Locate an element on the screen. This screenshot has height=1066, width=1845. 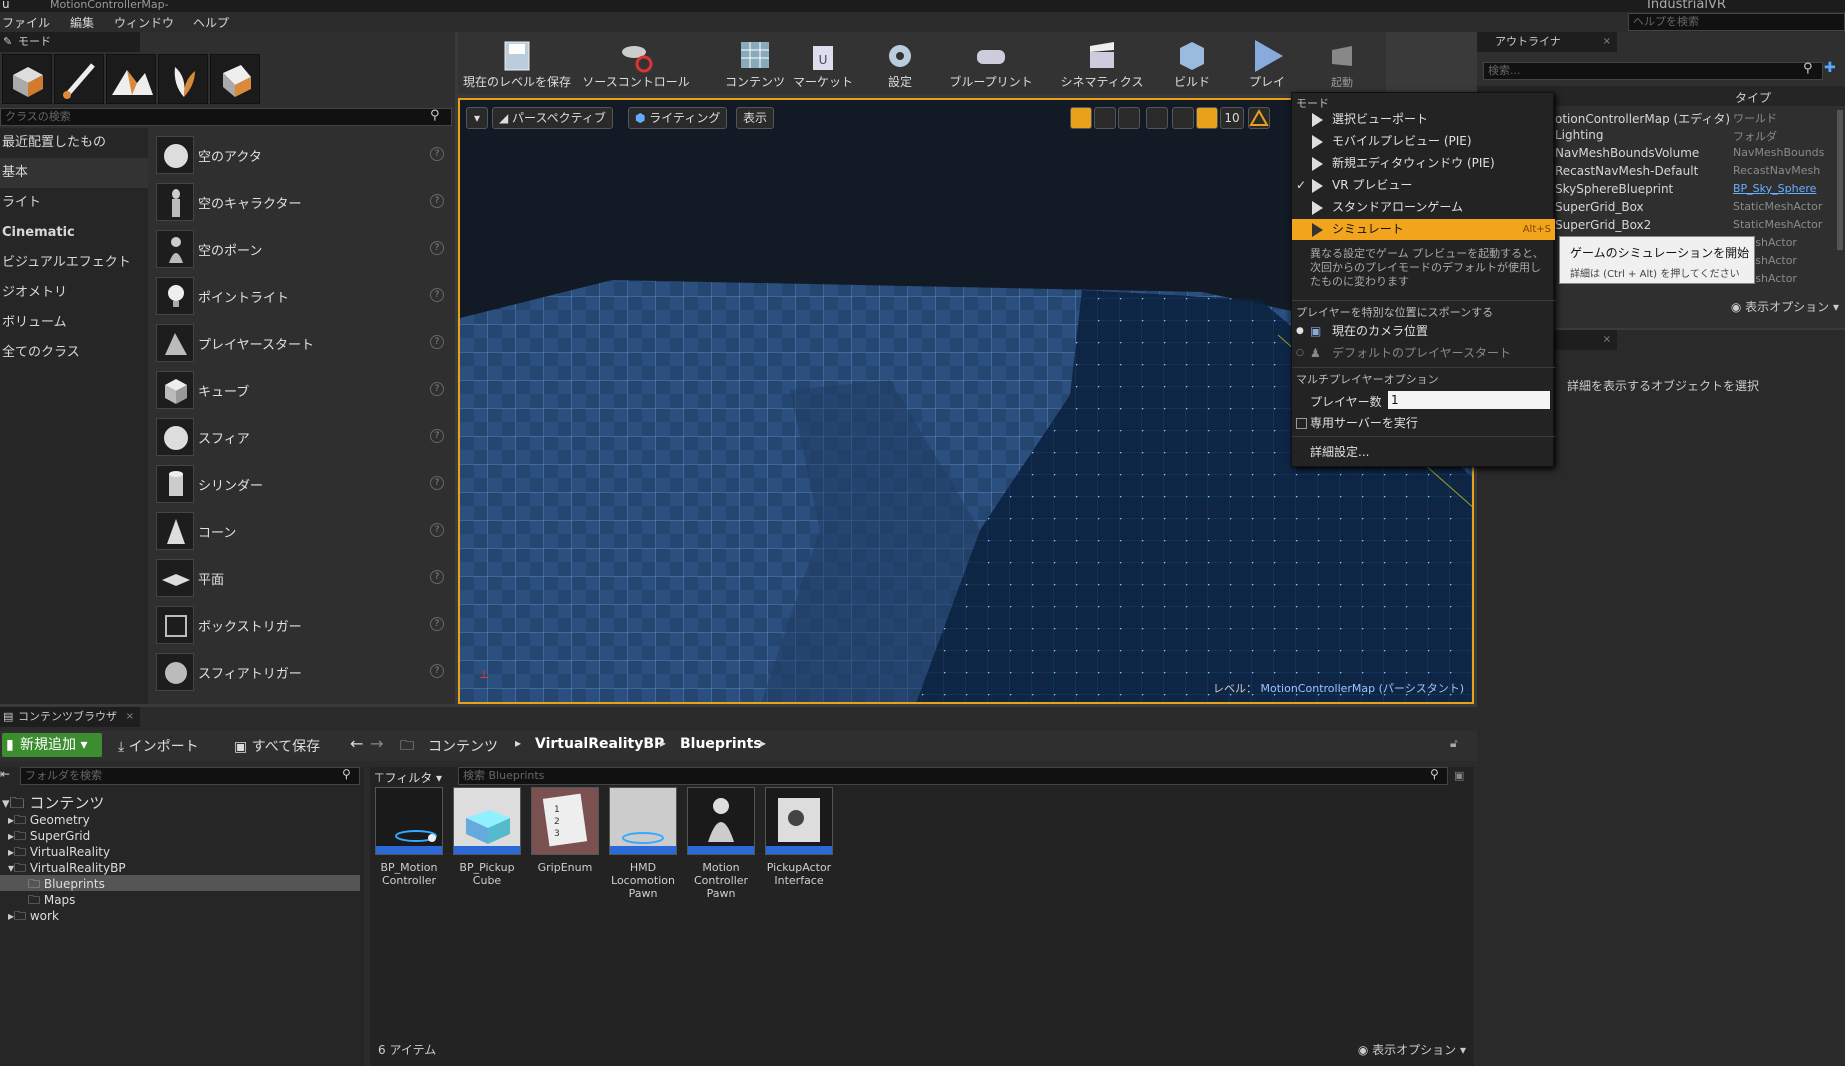
actor-item-player-start: プレイヤースタート? is located at coordinates (302, 343).